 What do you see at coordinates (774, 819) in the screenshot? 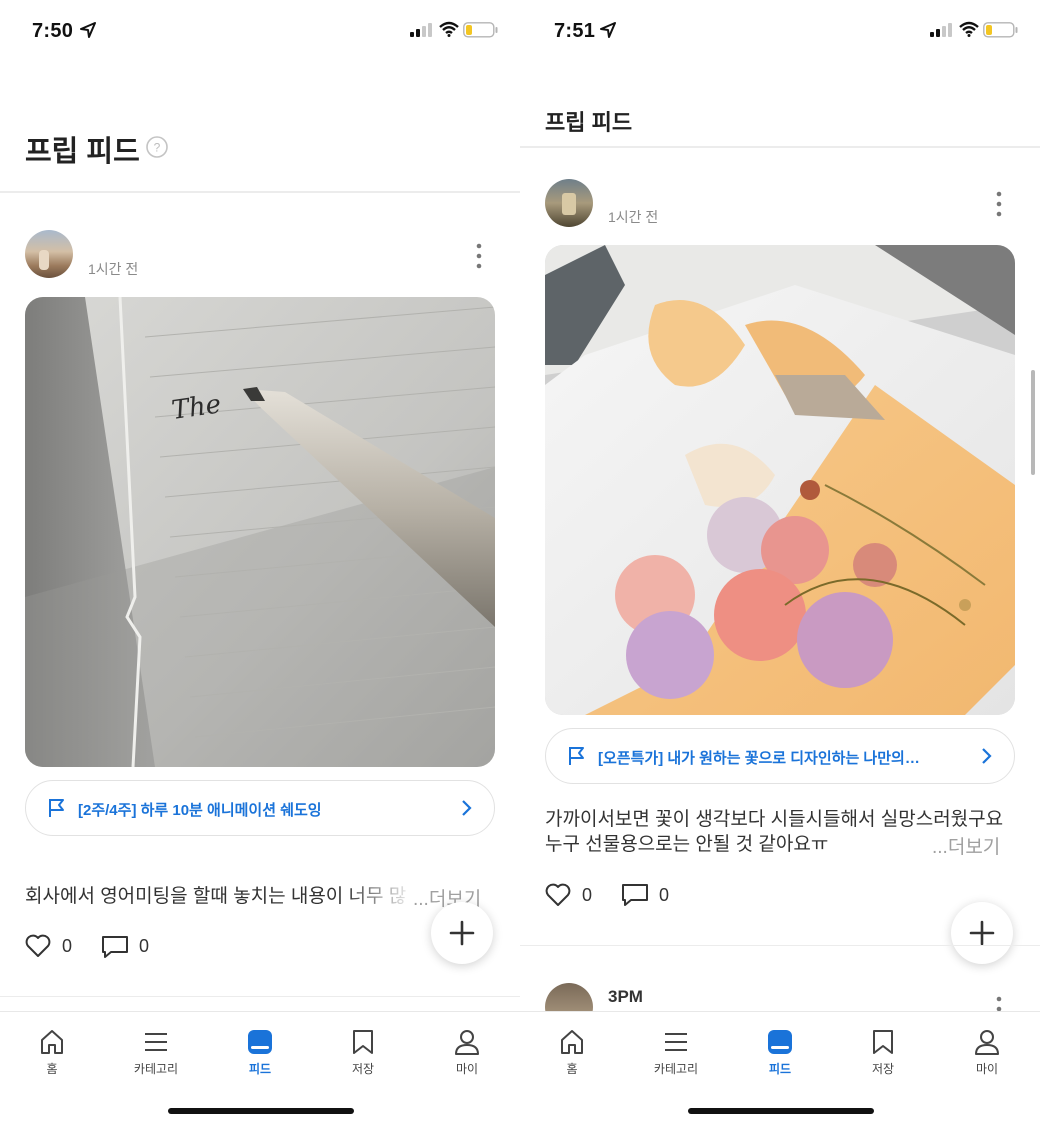
I see `post-caption-line-1: 가까이서보면 꽃이 생각보다 시들시들해서 실망스러웠구요` at bounding box center [774, 819].